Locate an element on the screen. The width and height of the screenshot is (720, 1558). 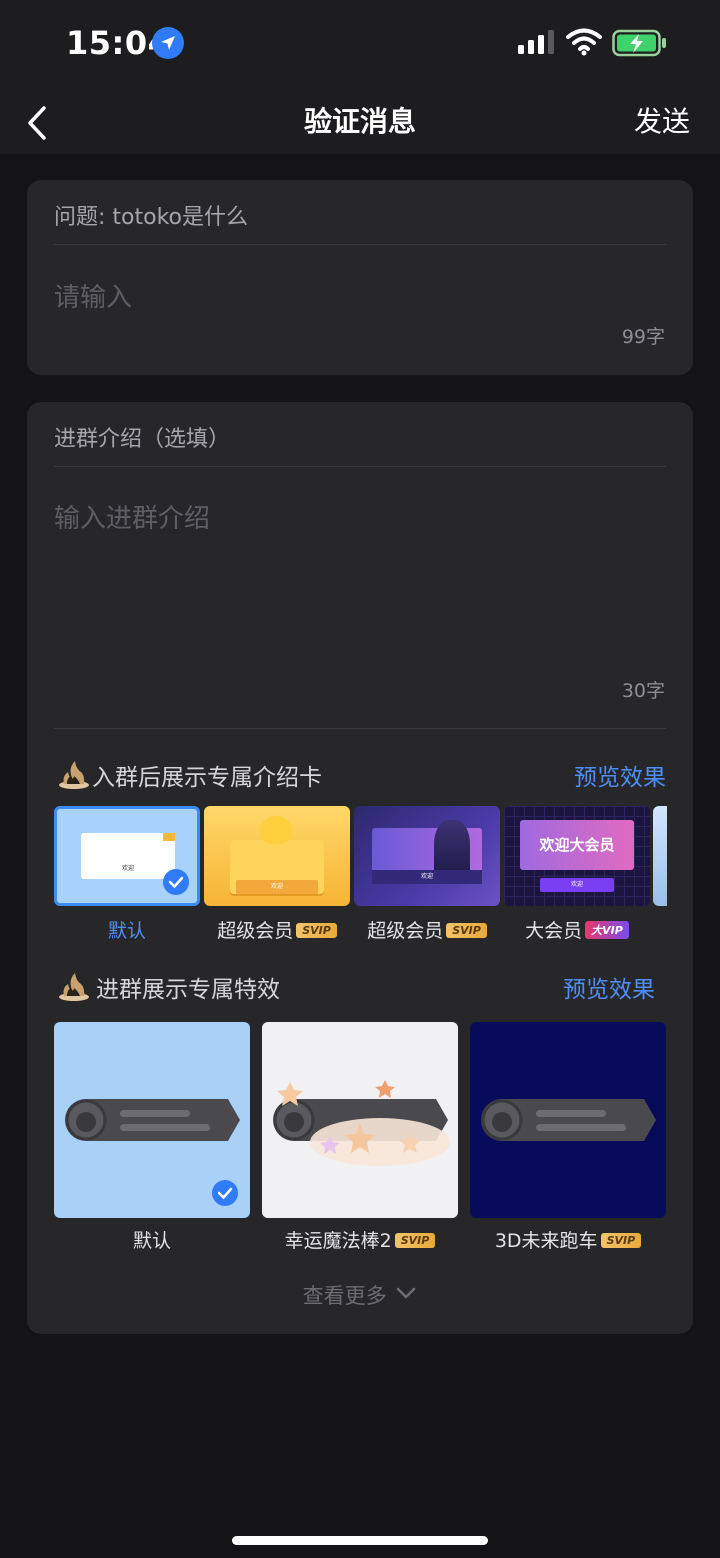
intro-card-option-default: 欢迎 is located at coordinates (127, 856).